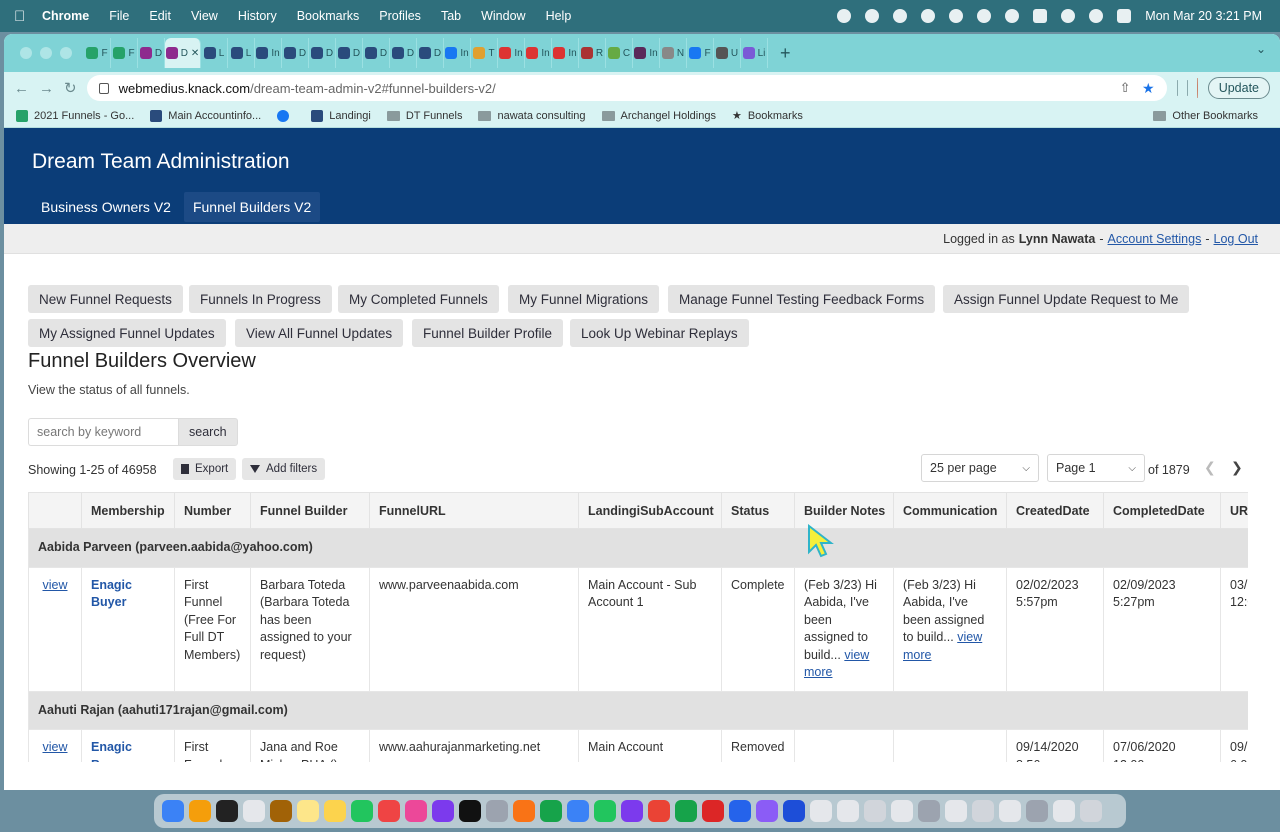 The width and height of the screenshot is (1280, 832). I want to click on column-header: Funnel Builder, so click(310, 510).